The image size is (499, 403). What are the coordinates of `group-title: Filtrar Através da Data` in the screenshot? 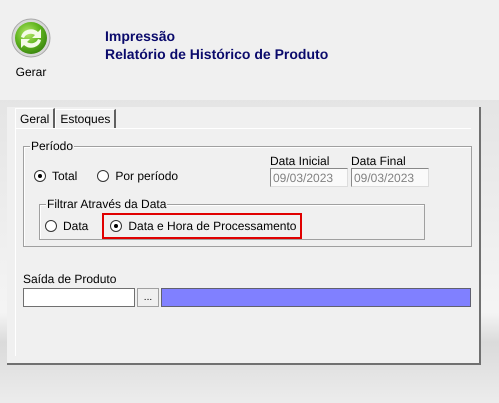 It's located at (107, 204).